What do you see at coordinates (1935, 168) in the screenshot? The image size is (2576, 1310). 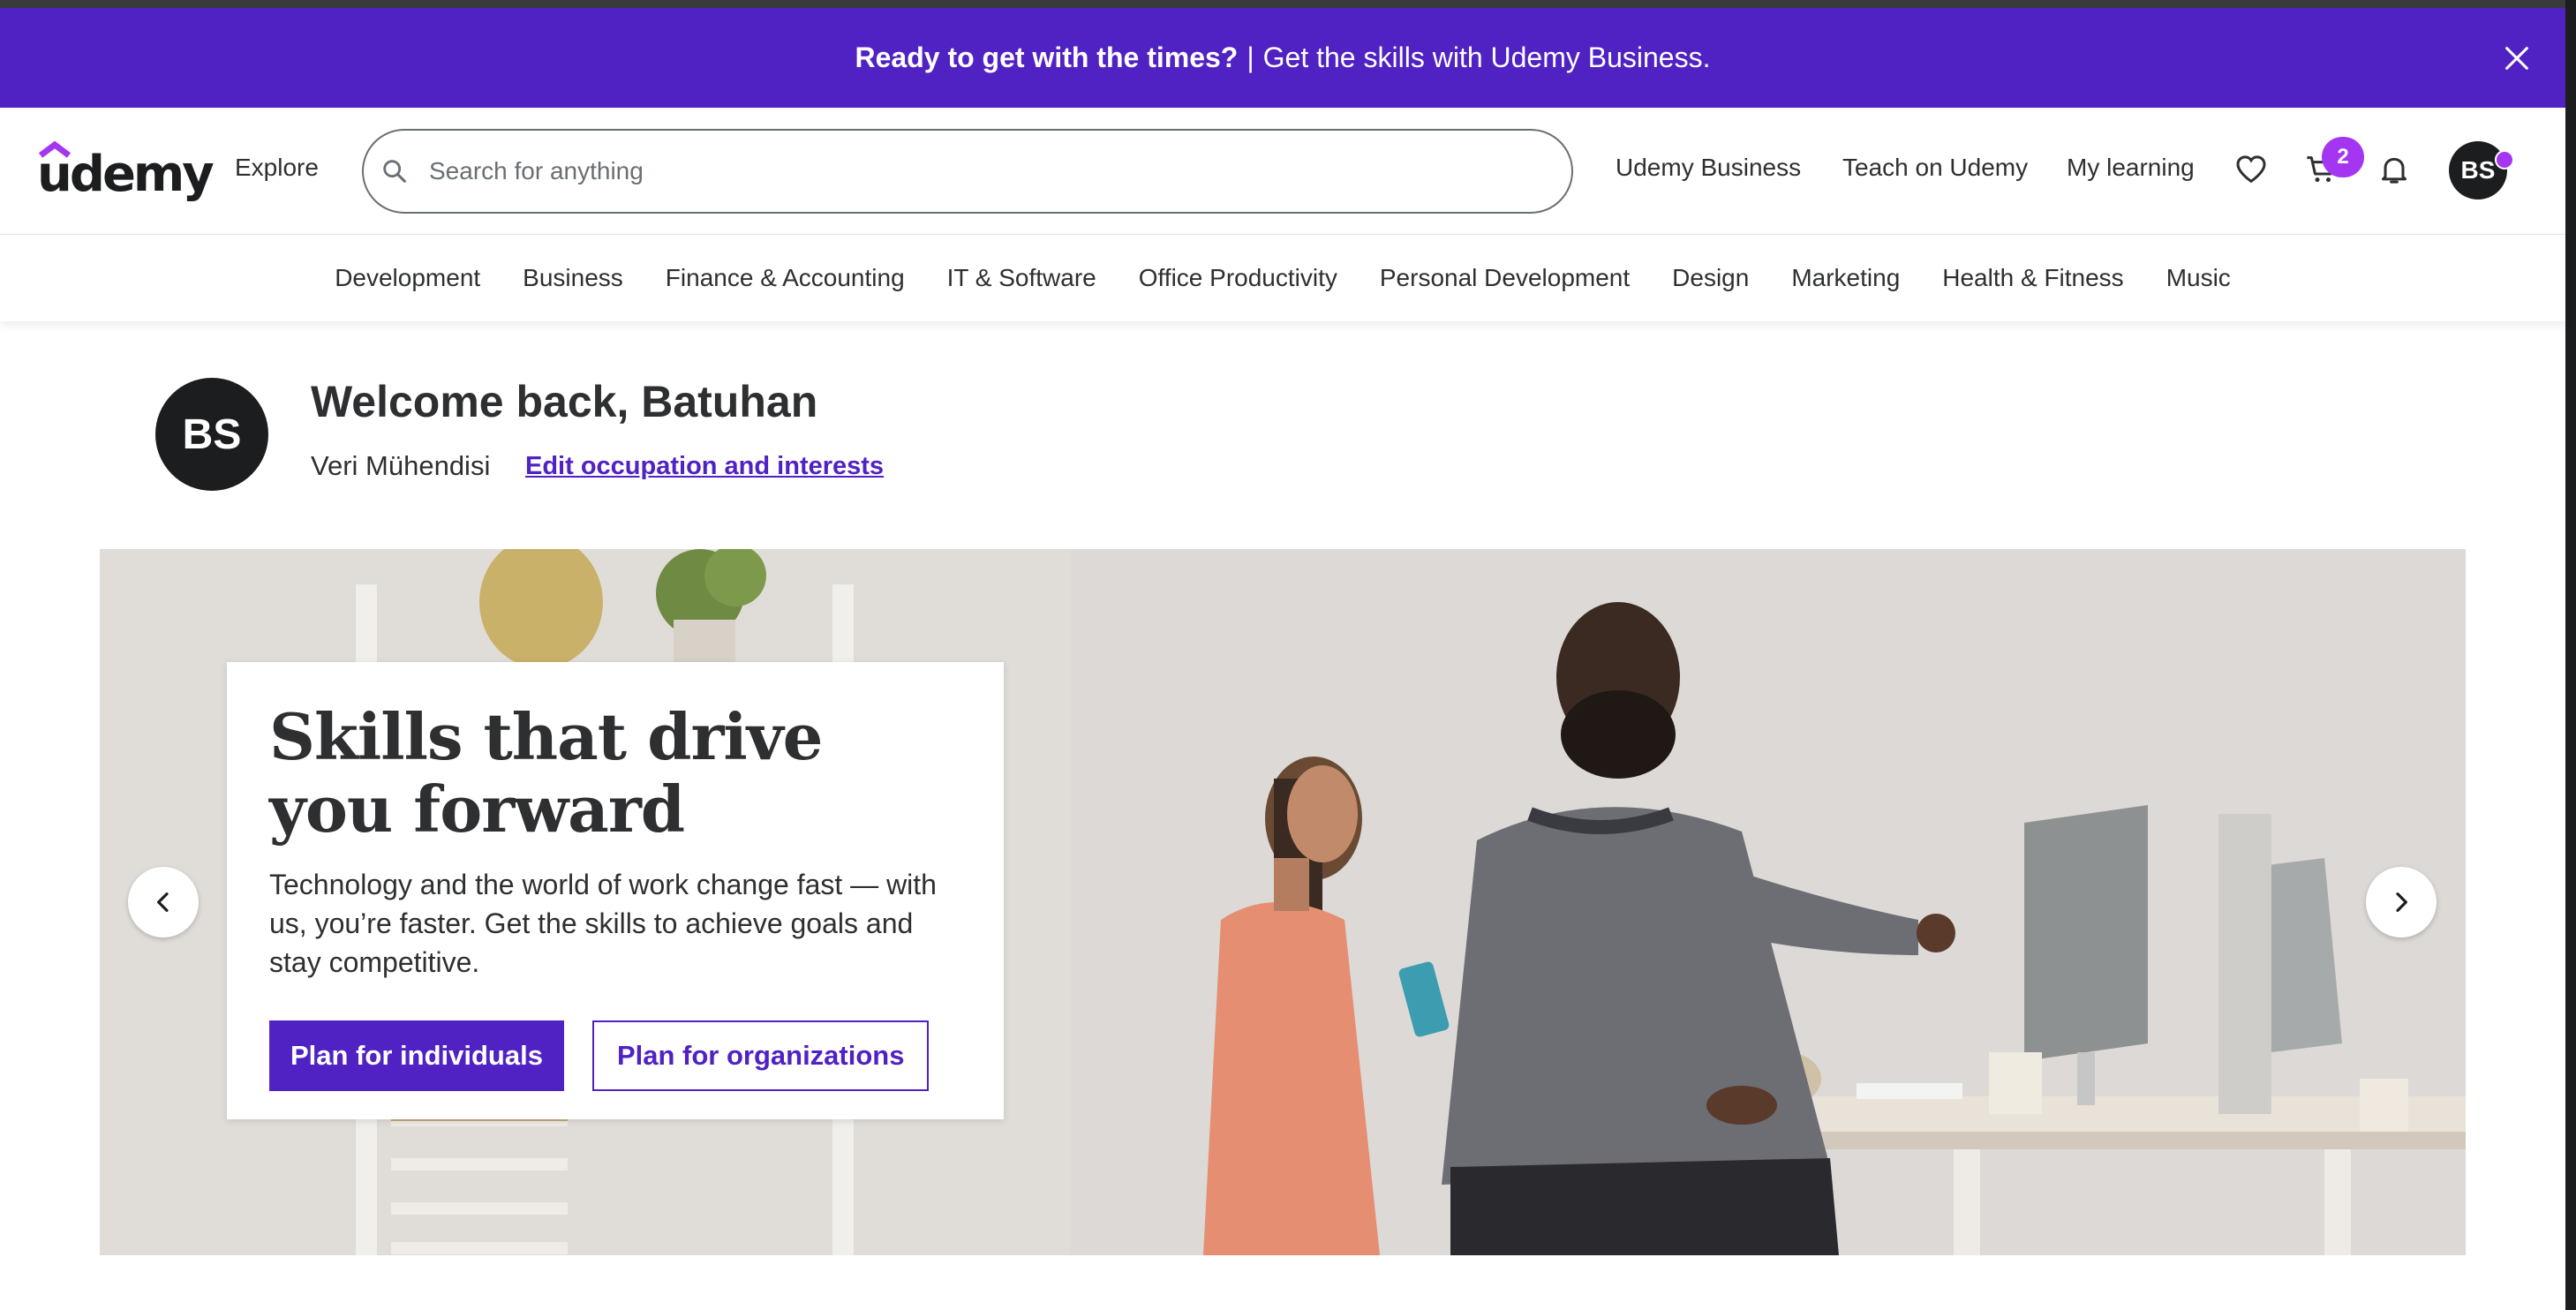 I see `teach-on-udemy-link: Teach on Udemy` at bounding box center [1935, 168].